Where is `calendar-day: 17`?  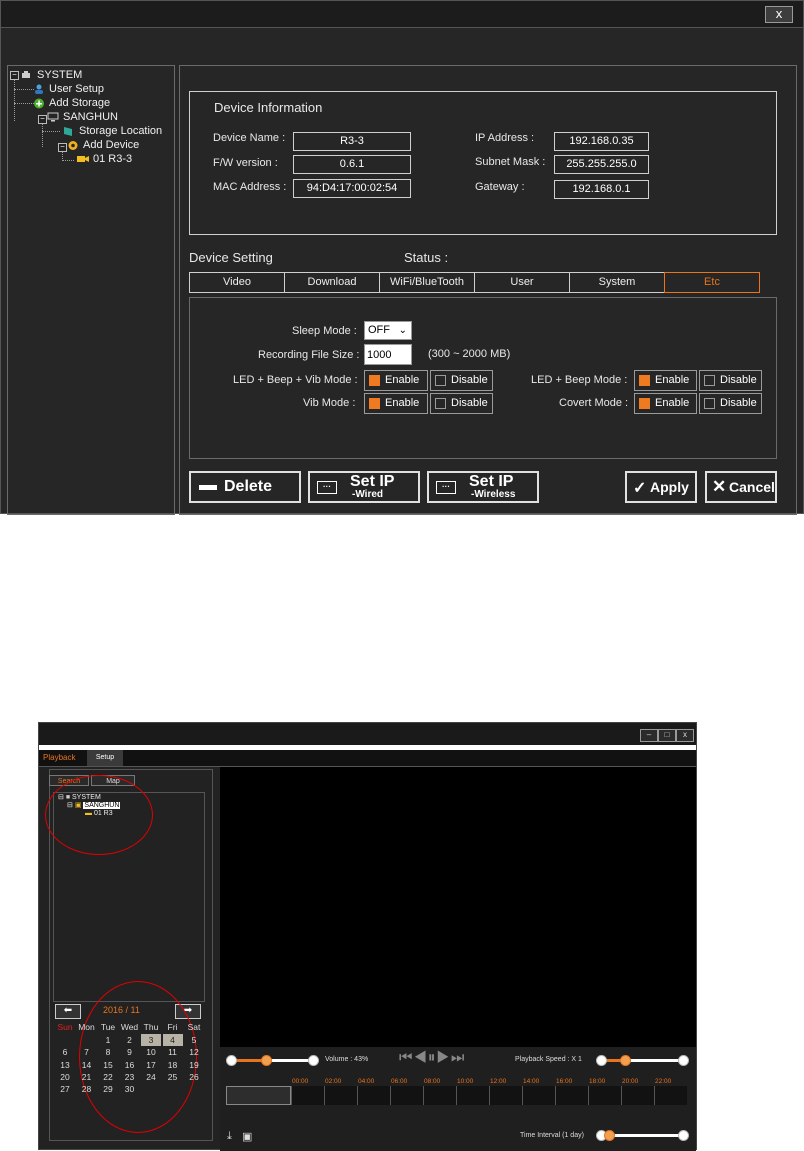 calendar-day: 17 is located at coordinates (151, 1065).